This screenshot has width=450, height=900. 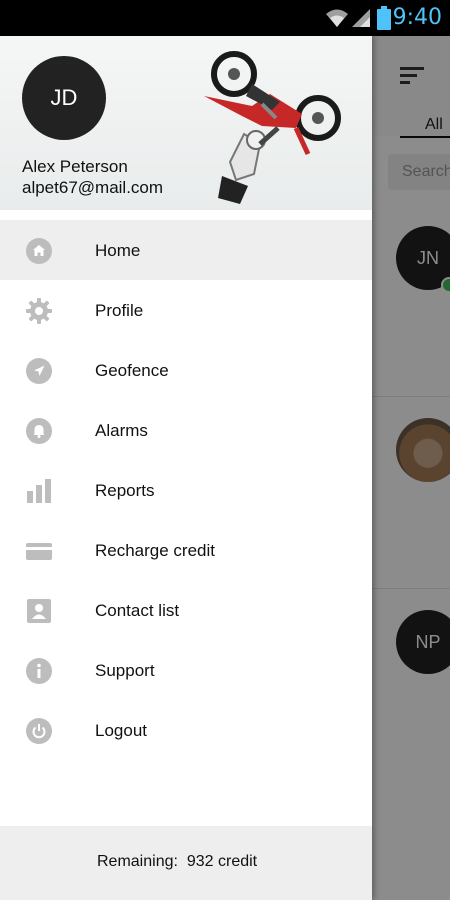 I want to click on menu-item-profile: Profile, so click(x=186, y=310).